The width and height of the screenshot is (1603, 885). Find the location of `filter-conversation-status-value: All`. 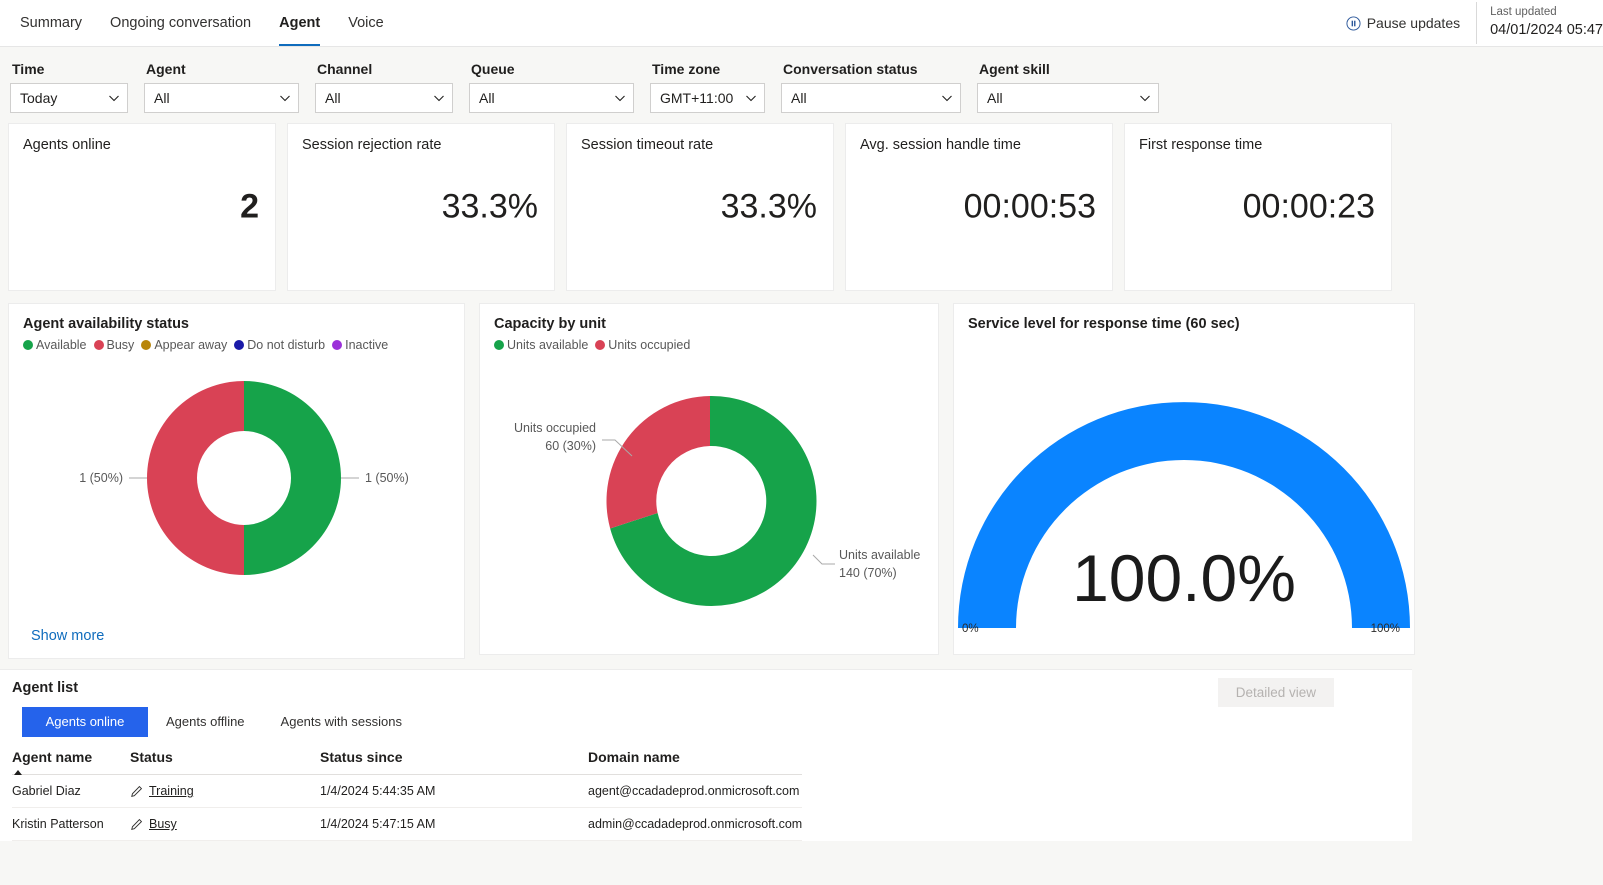

filter-conversation-status-value: All is located at coordinates (799, 98).